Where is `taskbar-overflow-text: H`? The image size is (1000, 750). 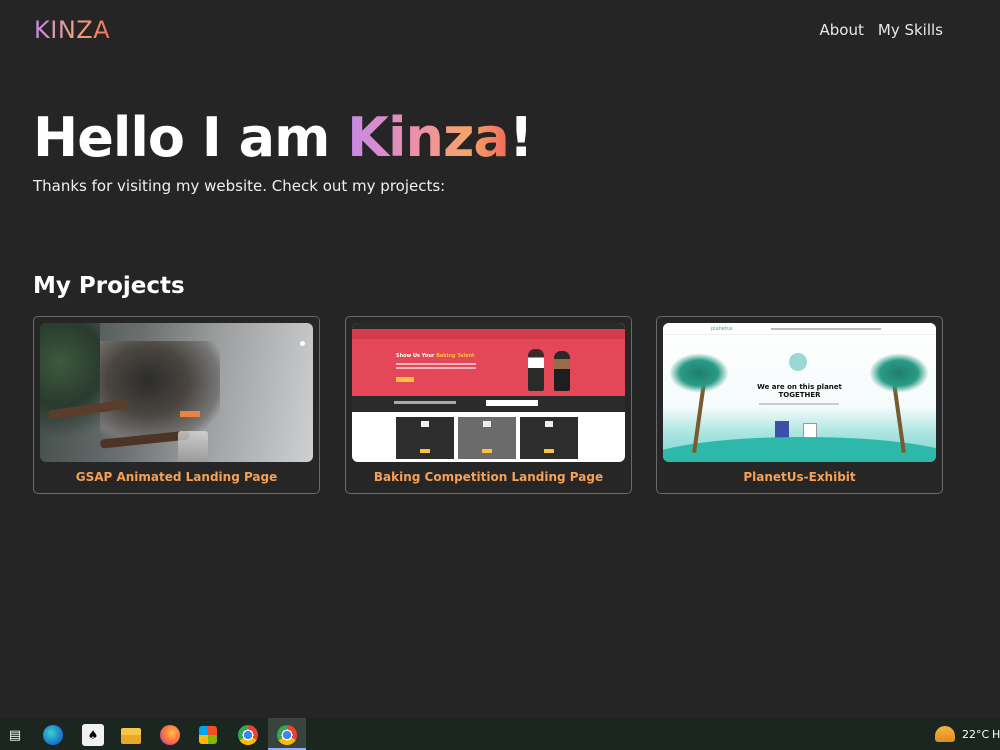
taskbar-overflow-text: H is located at coordinates (996, 734).